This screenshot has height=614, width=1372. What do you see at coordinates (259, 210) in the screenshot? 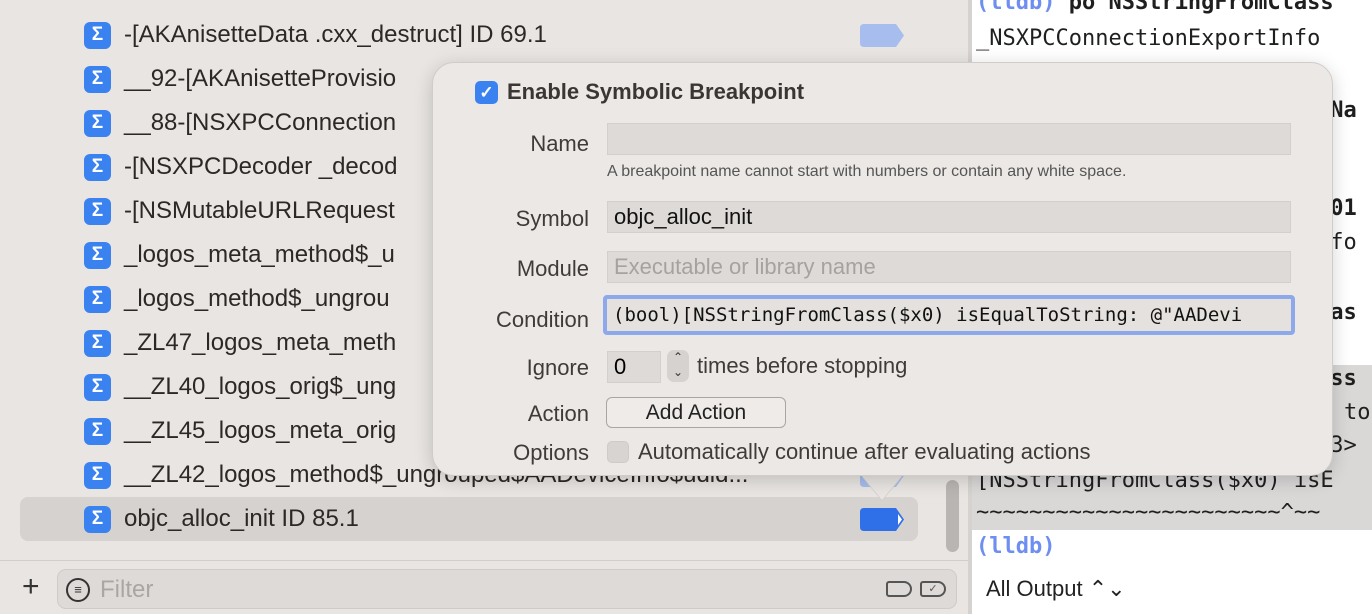
I see `breakpoint-label: -[NSMutableURLRequest` at bounding box center [259, 210].